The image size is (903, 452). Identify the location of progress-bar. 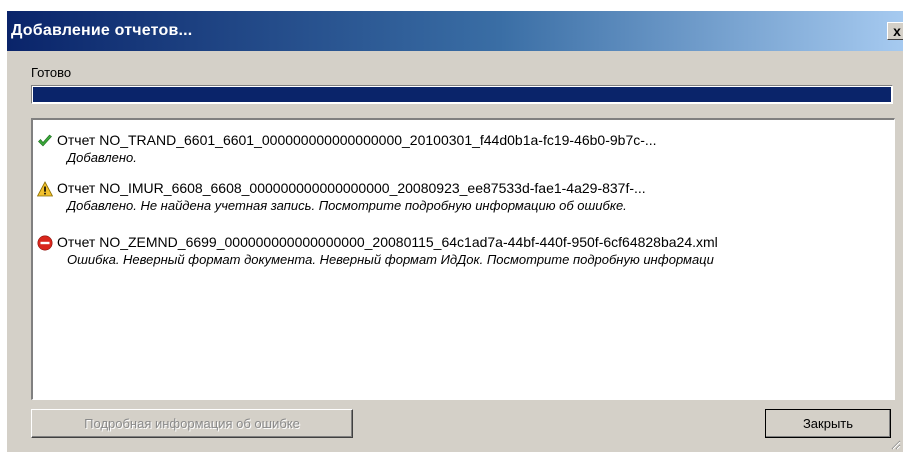
(462, 94).